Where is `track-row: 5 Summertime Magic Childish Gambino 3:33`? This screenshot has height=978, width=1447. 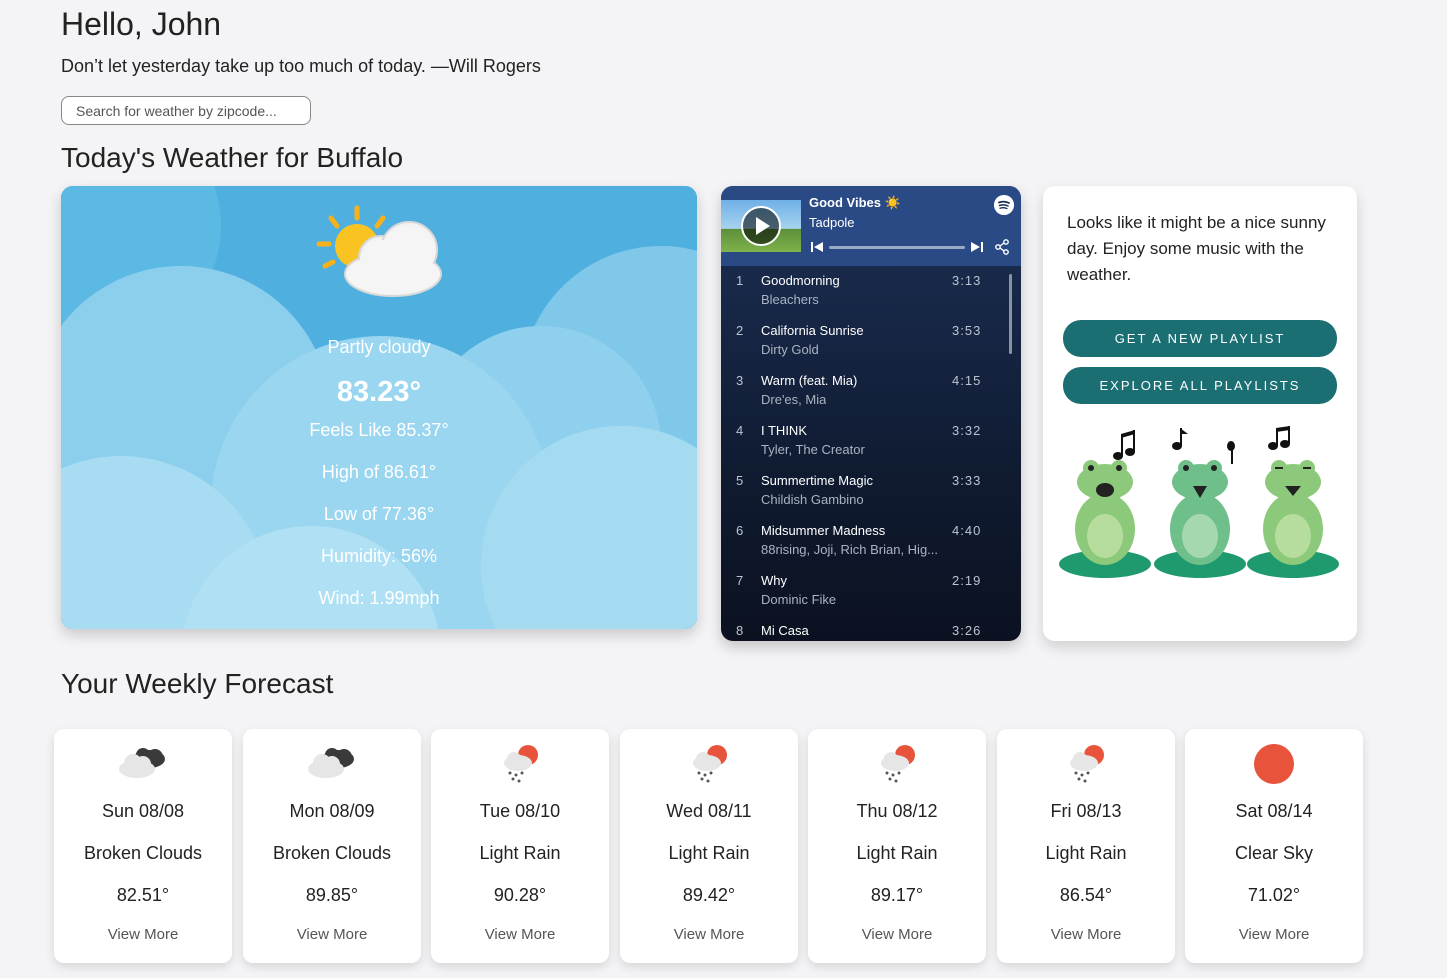
track-row: 5 Summertime Magic Childish Gambino 3:33 is located at coordinates (871, 491).